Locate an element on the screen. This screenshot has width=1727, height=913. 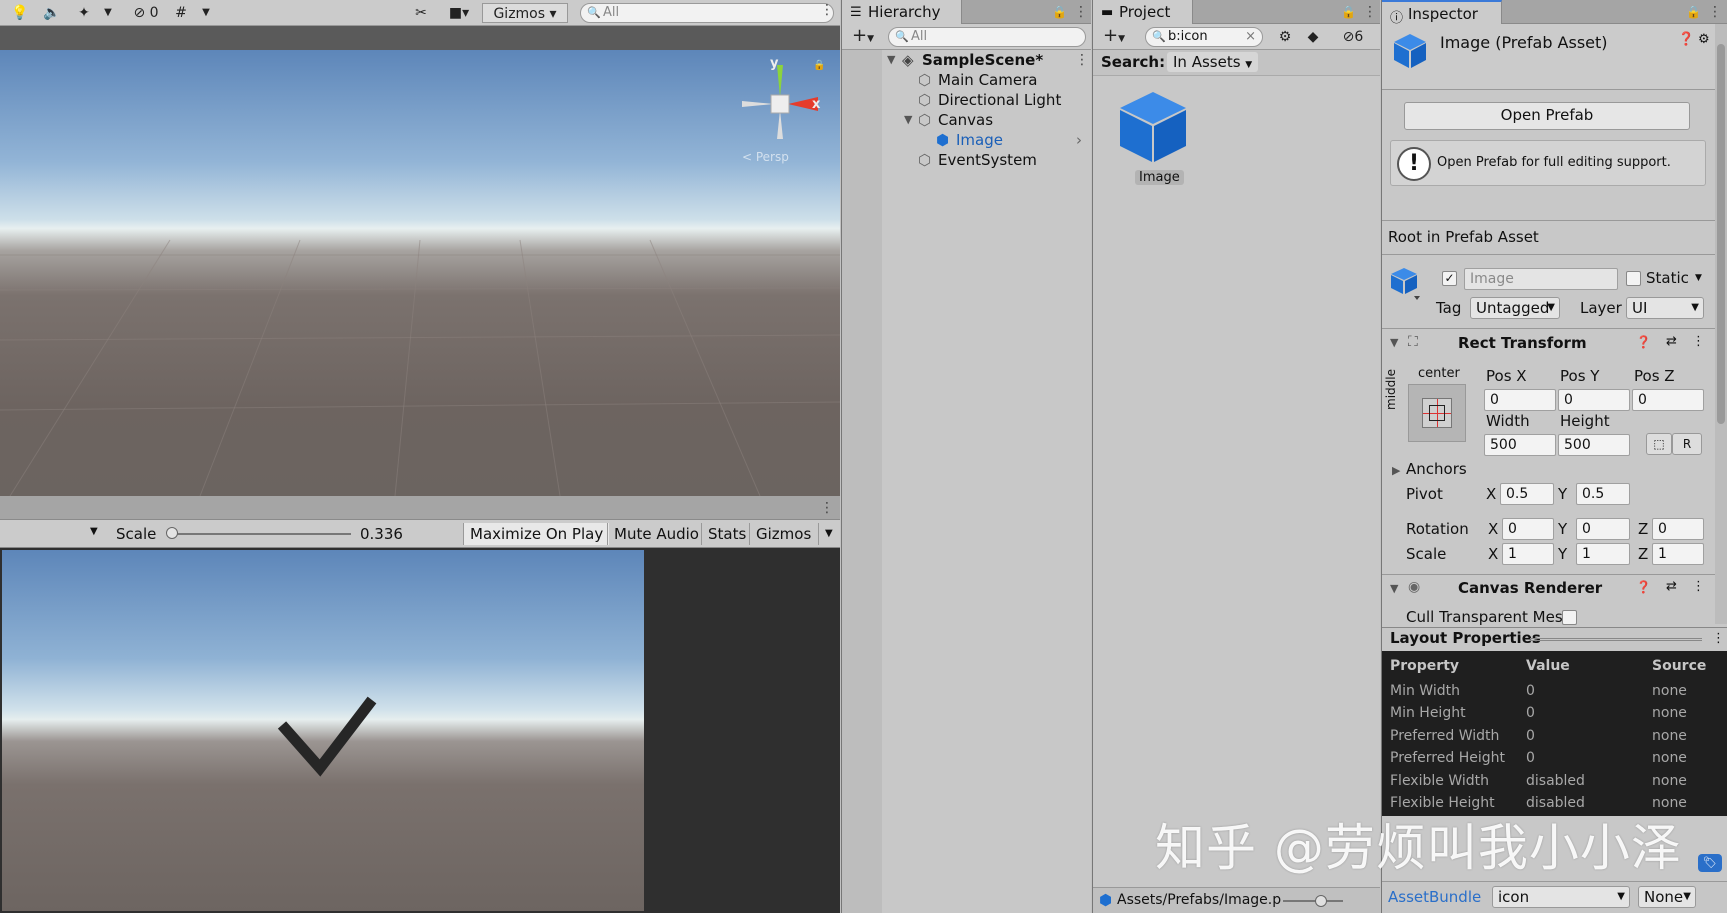
icon-size-thumb is located at coordinates (1321, 901).